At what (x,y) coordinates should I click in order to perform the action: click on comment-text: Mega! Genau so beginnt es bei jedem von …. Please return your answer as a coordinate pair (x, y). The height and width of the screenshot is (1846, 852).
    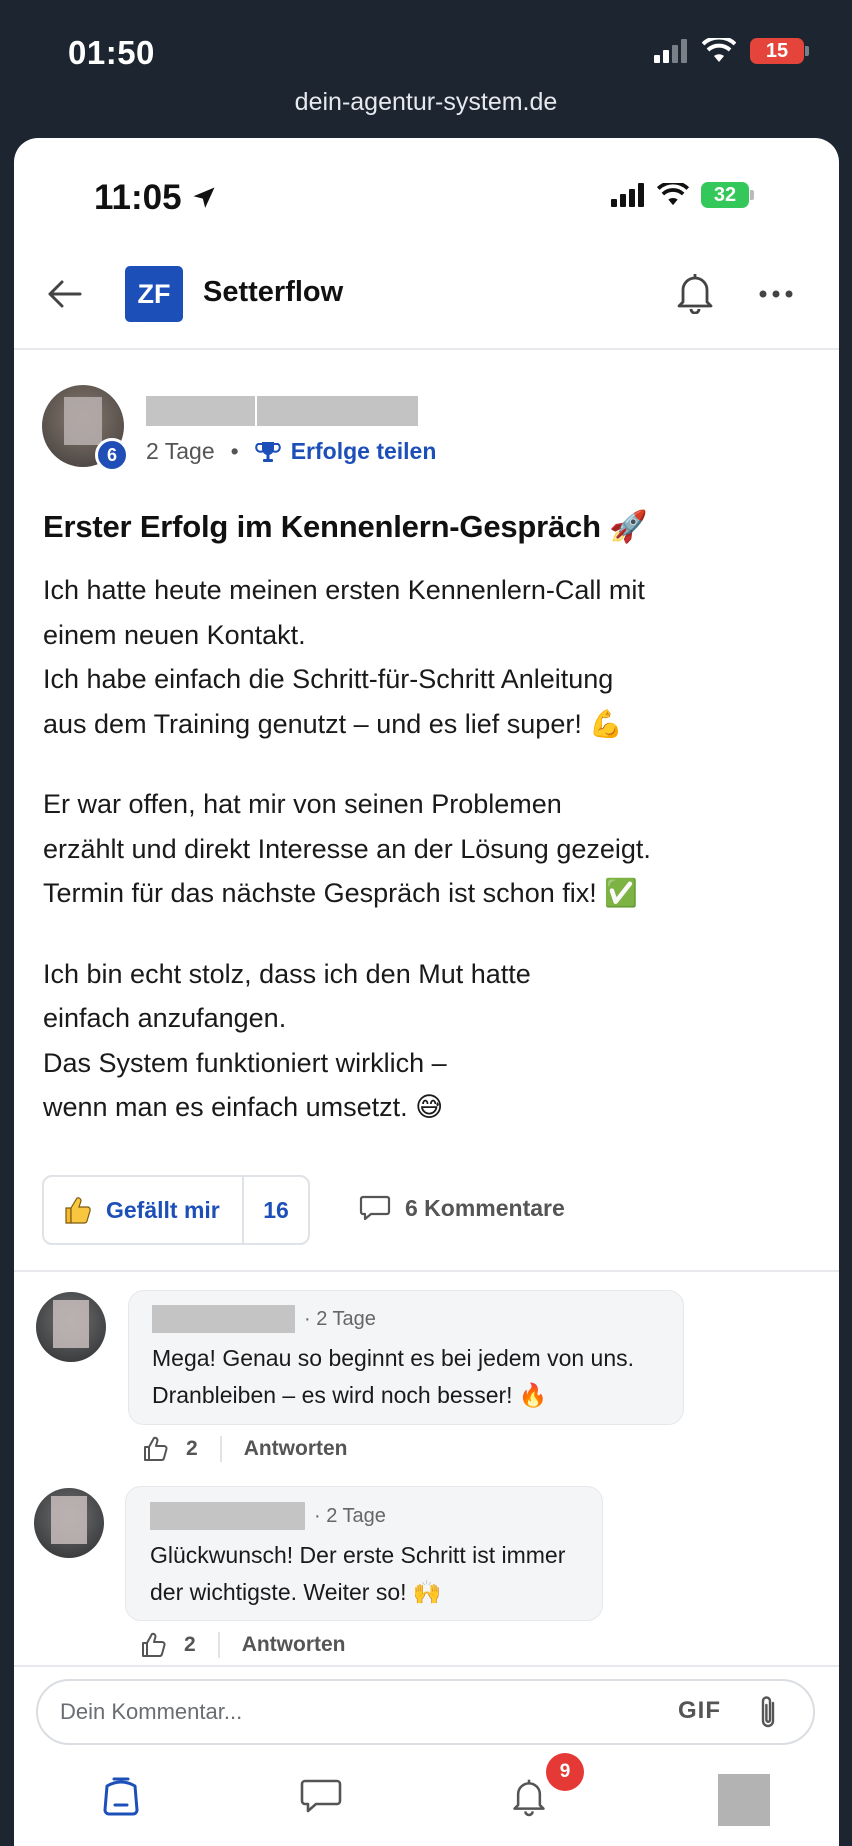
    Looking at the image, I should click on (393, 1376).